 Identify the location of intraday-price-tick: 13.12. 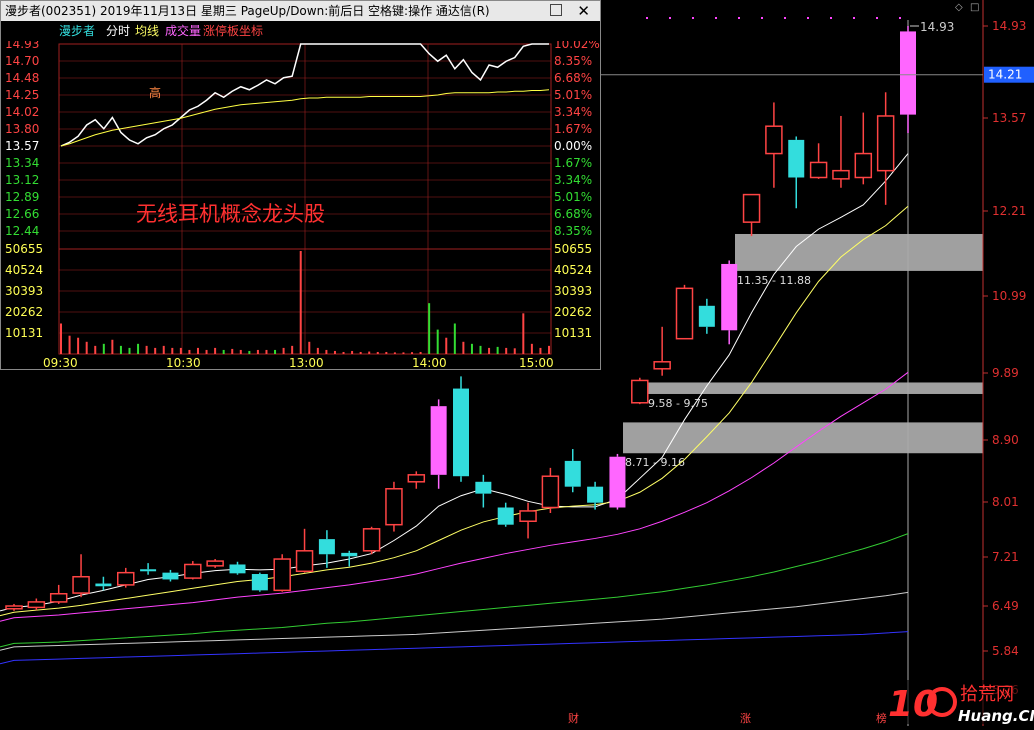
(22, 180).